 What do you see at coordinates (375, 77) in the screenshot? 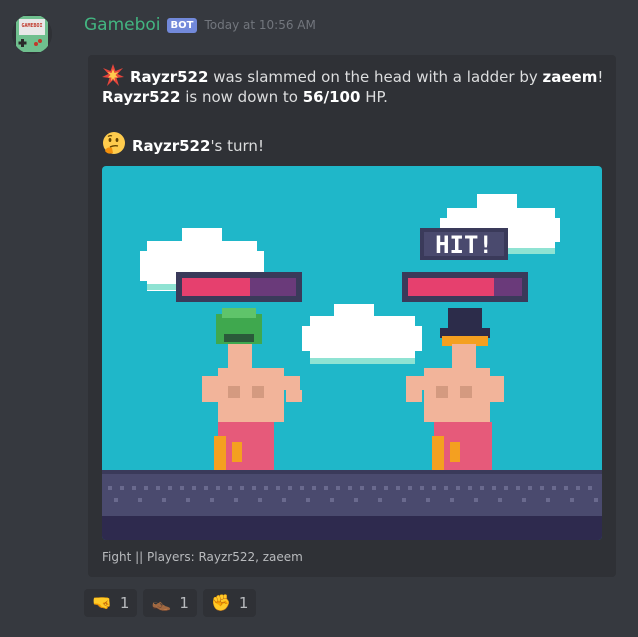
I see `attack-text: was slammed on the head with a ladder by` at bounding box center [375, 77].